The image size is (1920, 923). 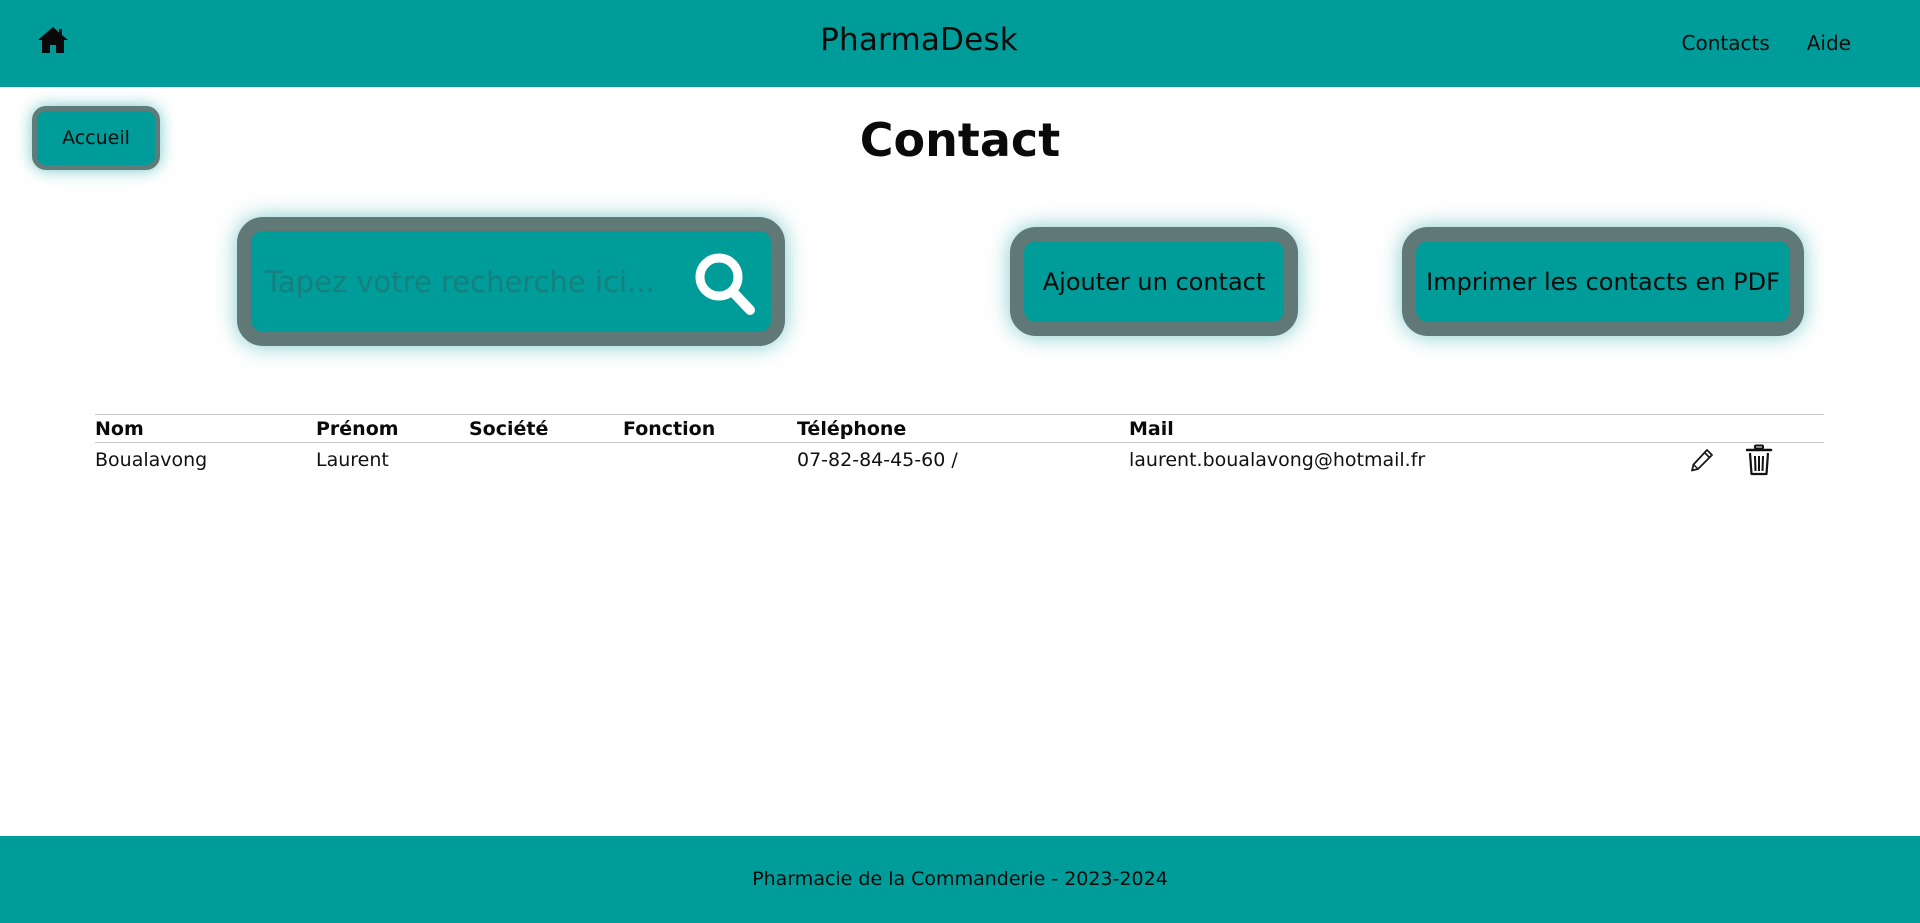 What do you see at coordinates (1277, 460) in the screenshot?
I see `cell-mail: laurent.boualavong@hotmail.fr` at bounding box center [1277, 460].